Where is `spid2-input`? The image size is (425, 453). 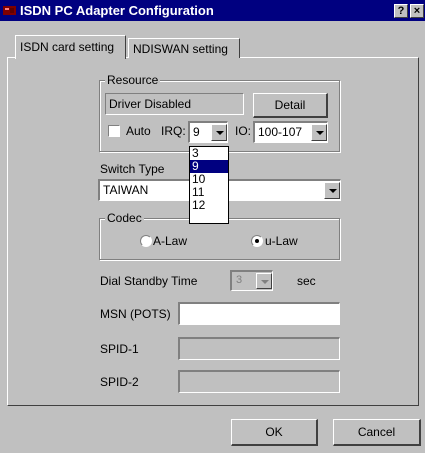
spid2-input is located at coordinates (259, 381).